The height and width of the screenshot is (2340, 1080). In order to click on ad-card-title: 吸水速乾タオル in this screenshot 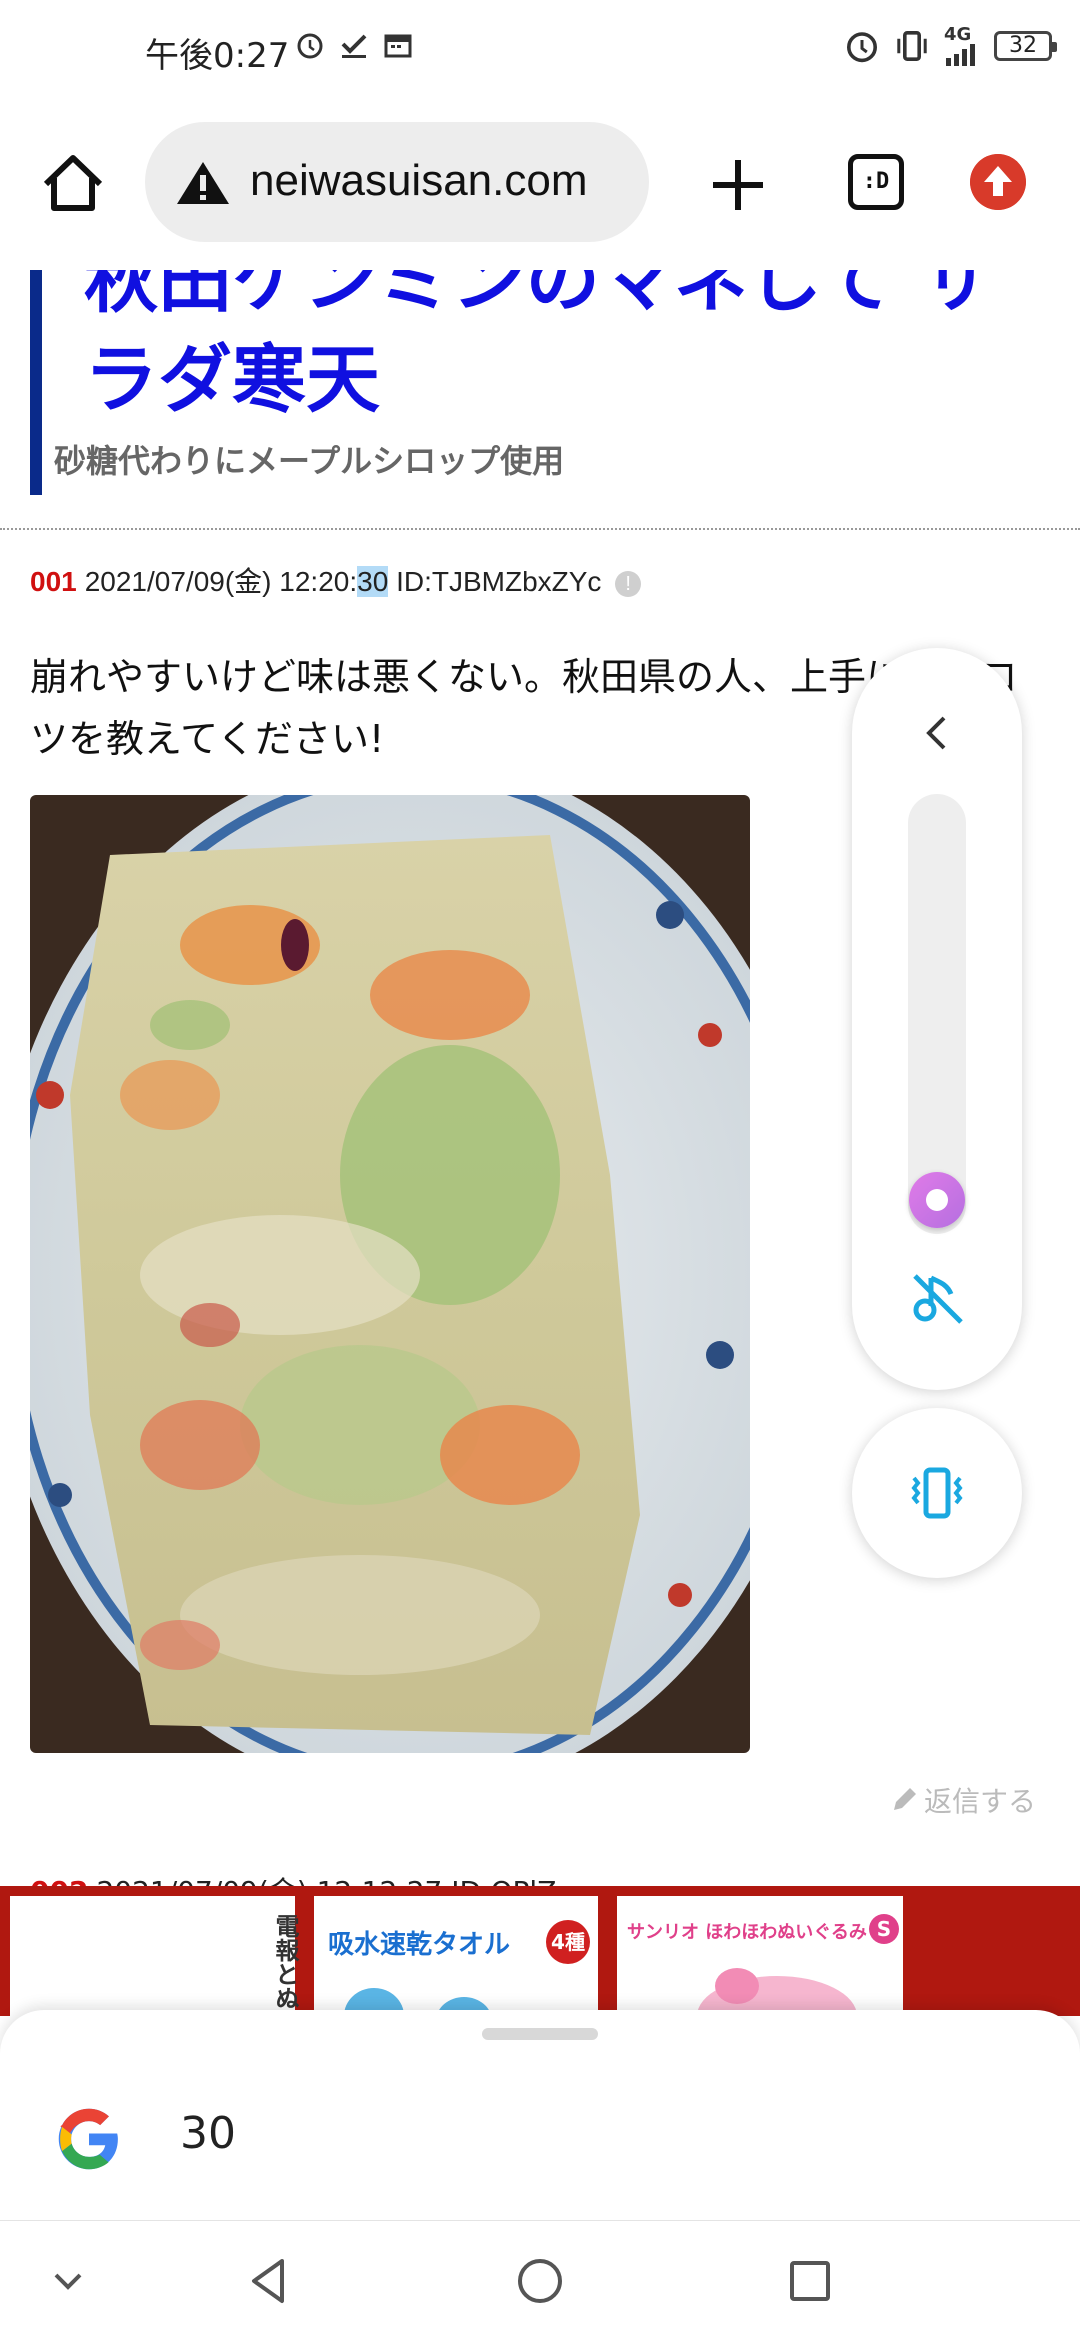, I will do `click(419, 1945)`.